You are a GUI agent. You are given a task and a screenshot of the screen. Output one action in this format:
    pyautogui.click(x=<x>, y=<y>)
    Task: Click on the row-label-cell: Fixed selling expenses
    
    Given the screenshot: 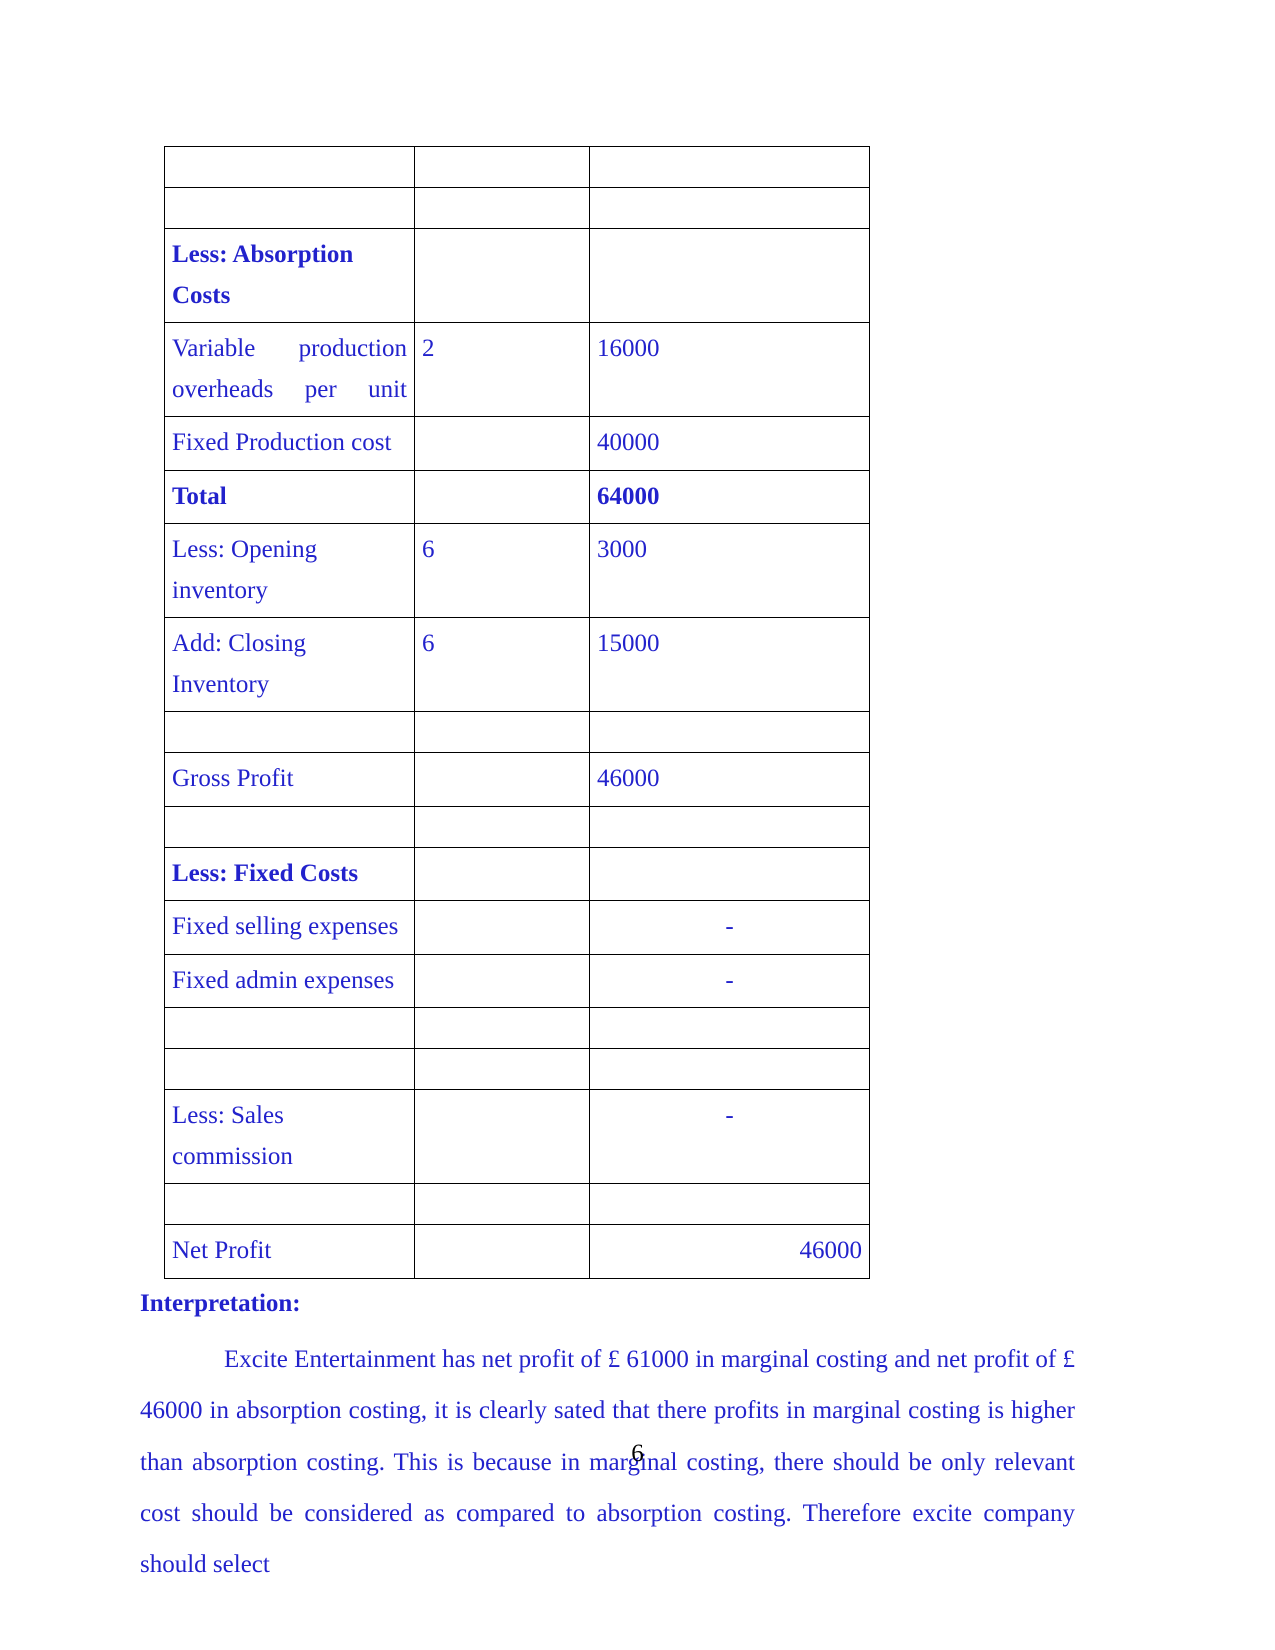 What is the action you would take?
    pyautogui.click(x=289, y=927)
    